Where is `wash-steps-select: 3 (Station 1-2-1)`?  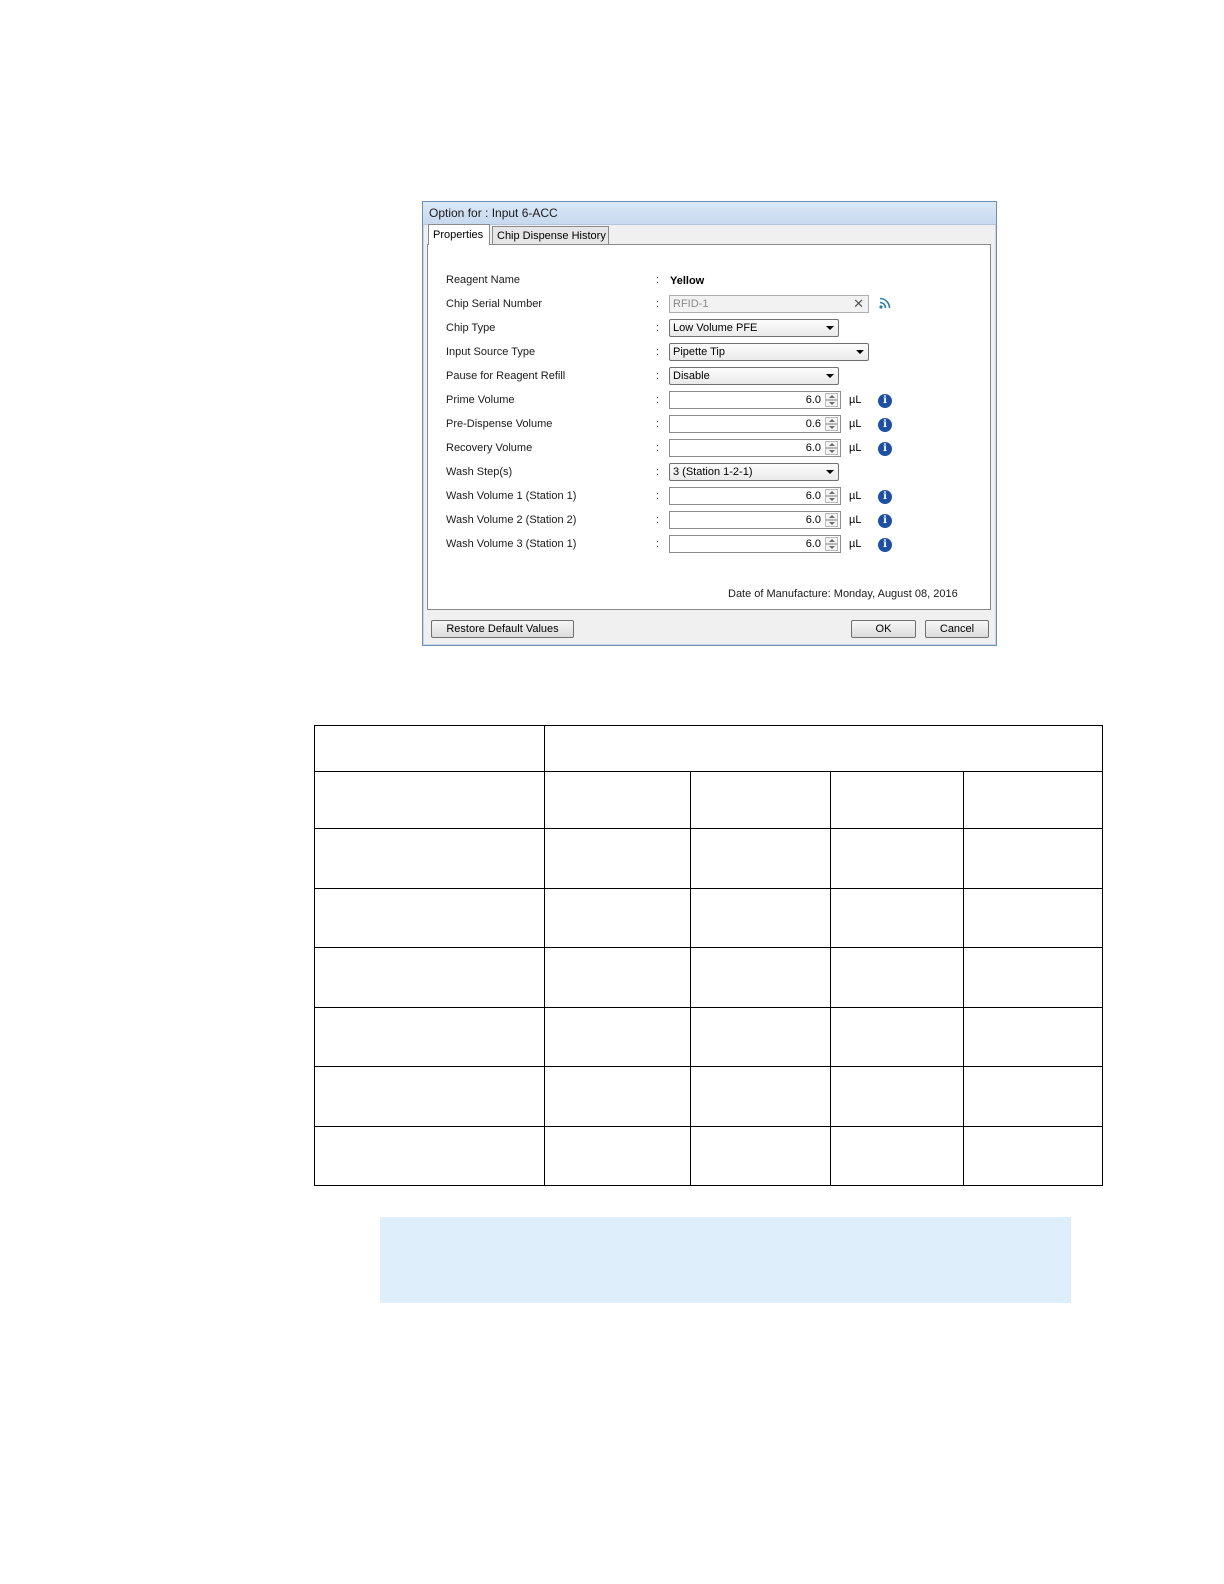
wash-steps-select: 3 (Station 1-2-1) is located at coordinates (754, 472).